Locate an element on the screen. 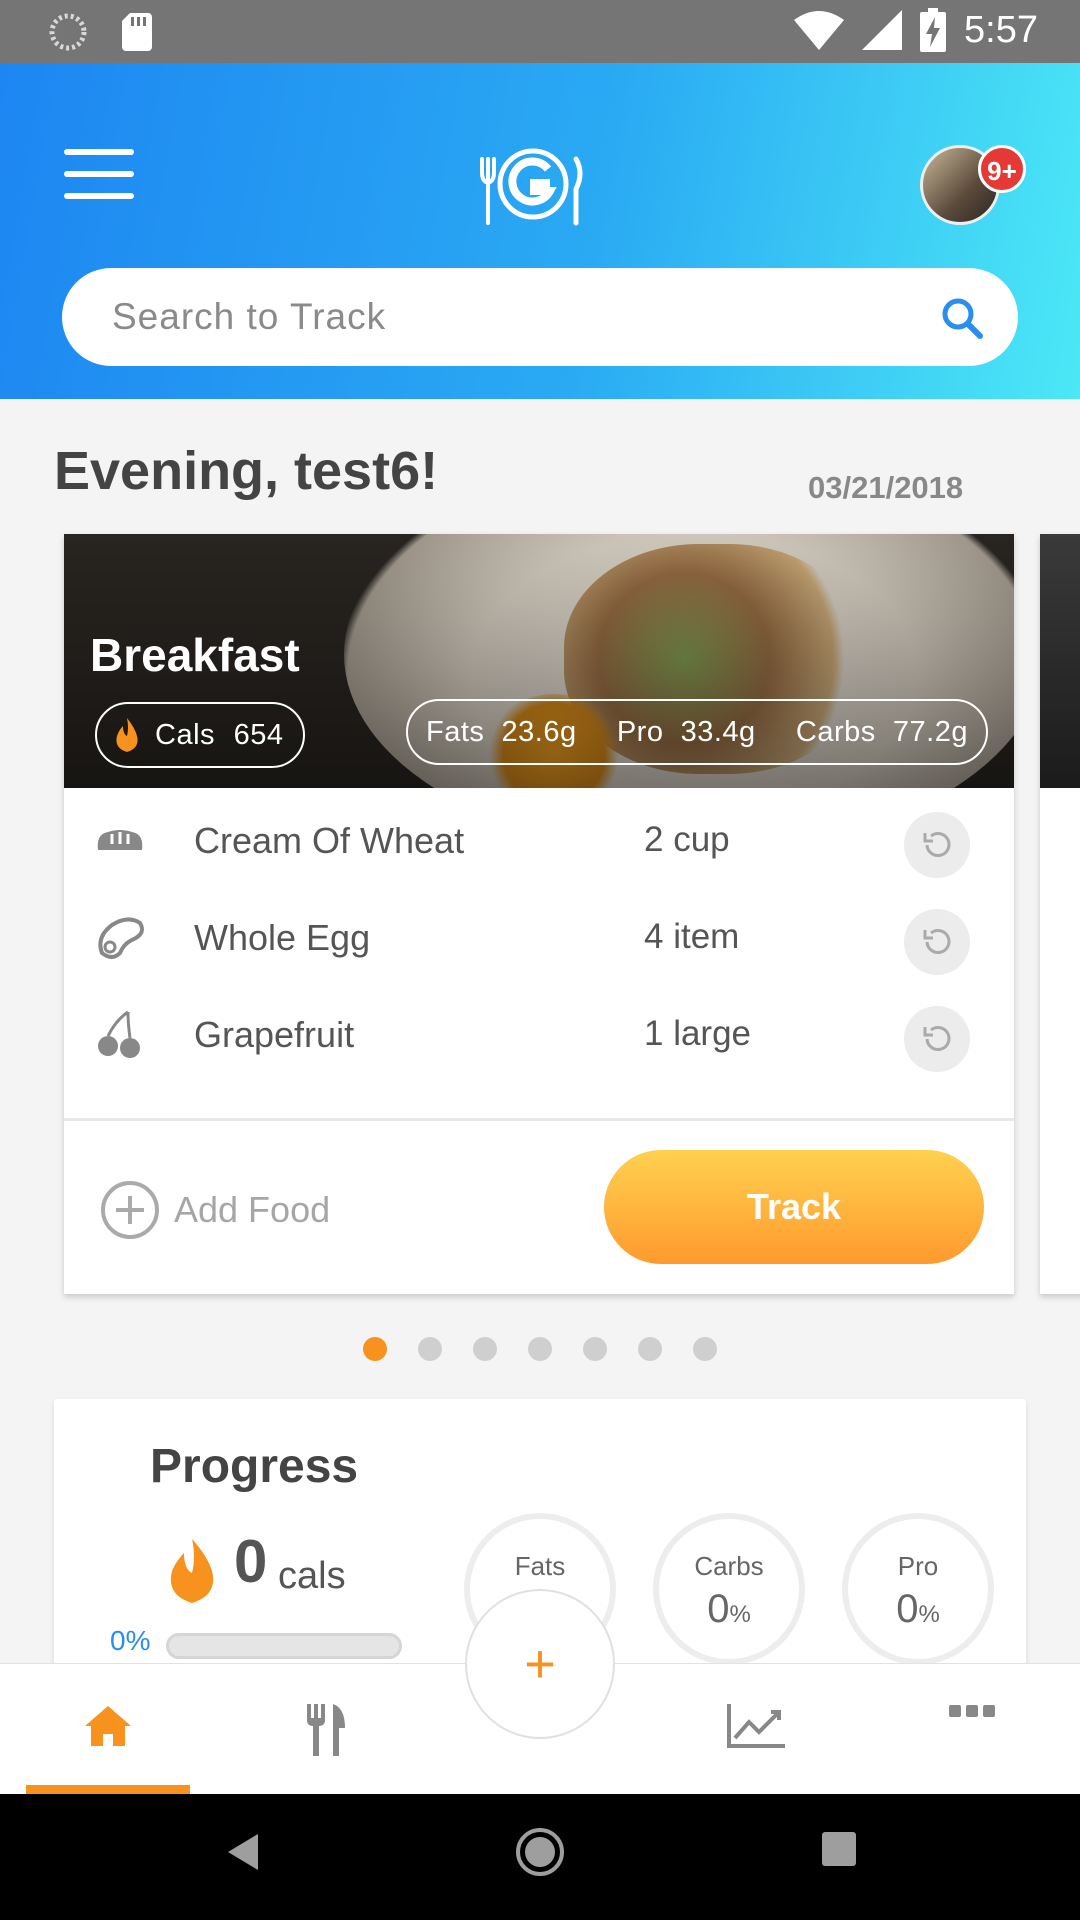 This screenshot has width=1080, height=1920. notification-badge: 9+ is located at coordinates (1002, 169).